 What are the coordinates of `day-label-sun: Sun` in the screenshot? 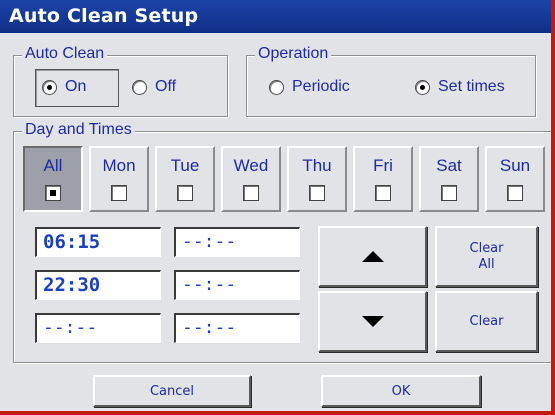 It's located at (515, 165).